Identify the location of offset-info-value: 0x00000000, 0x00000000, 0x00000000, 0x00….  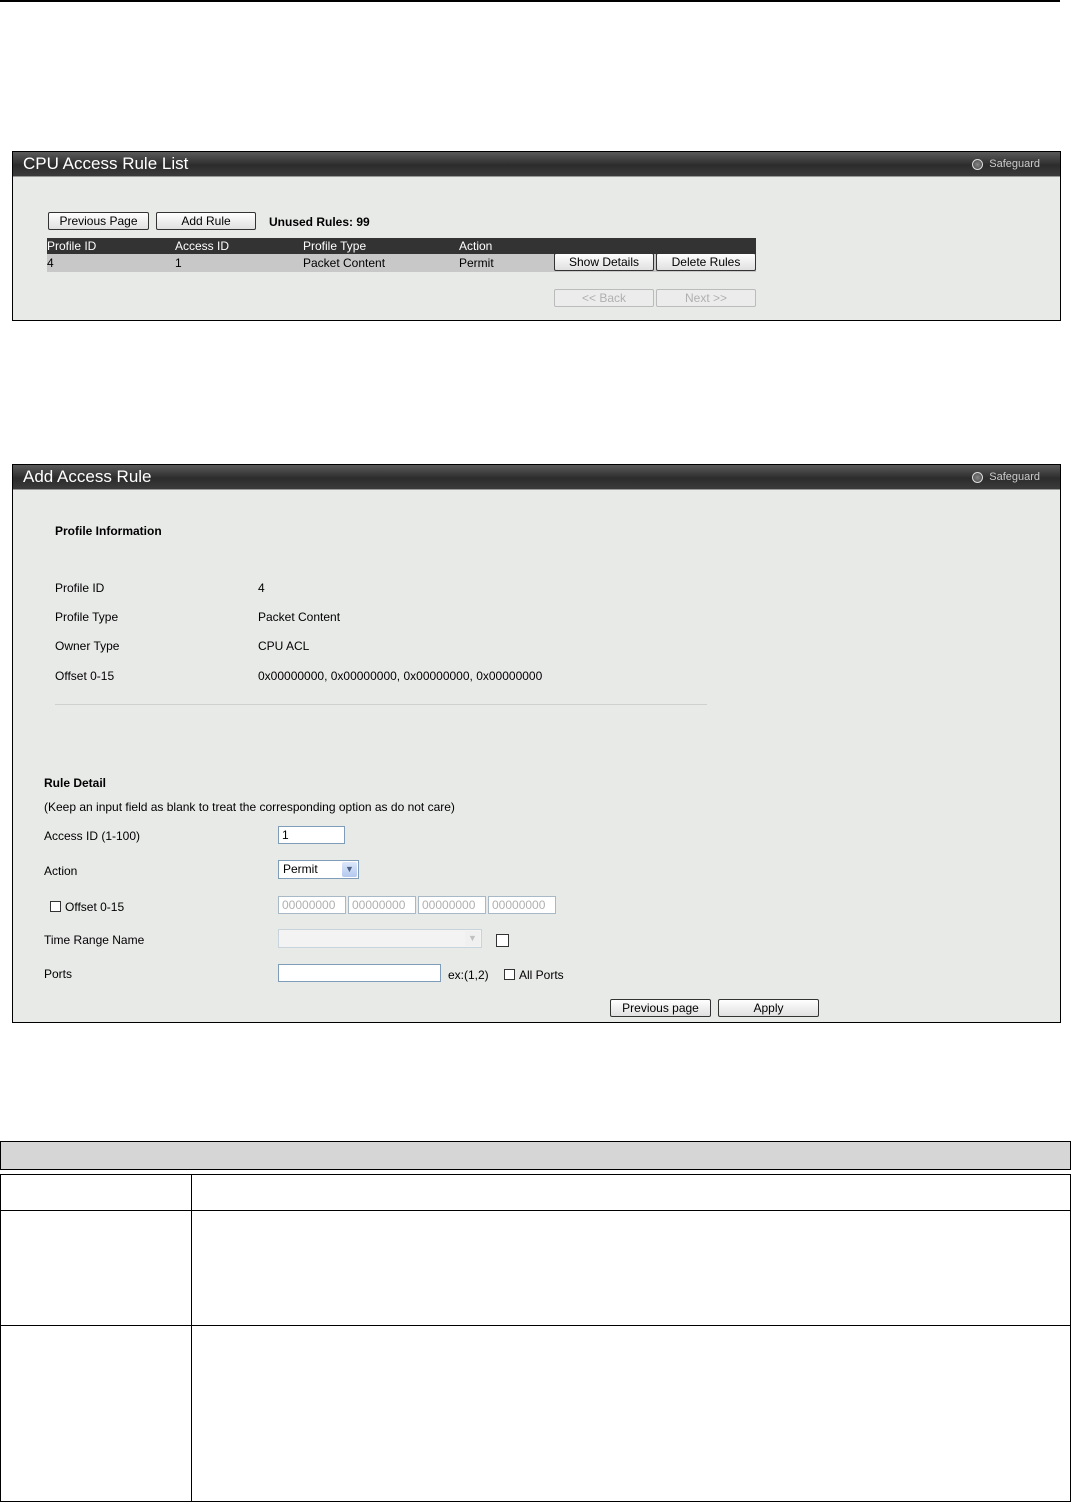
(400, 676).